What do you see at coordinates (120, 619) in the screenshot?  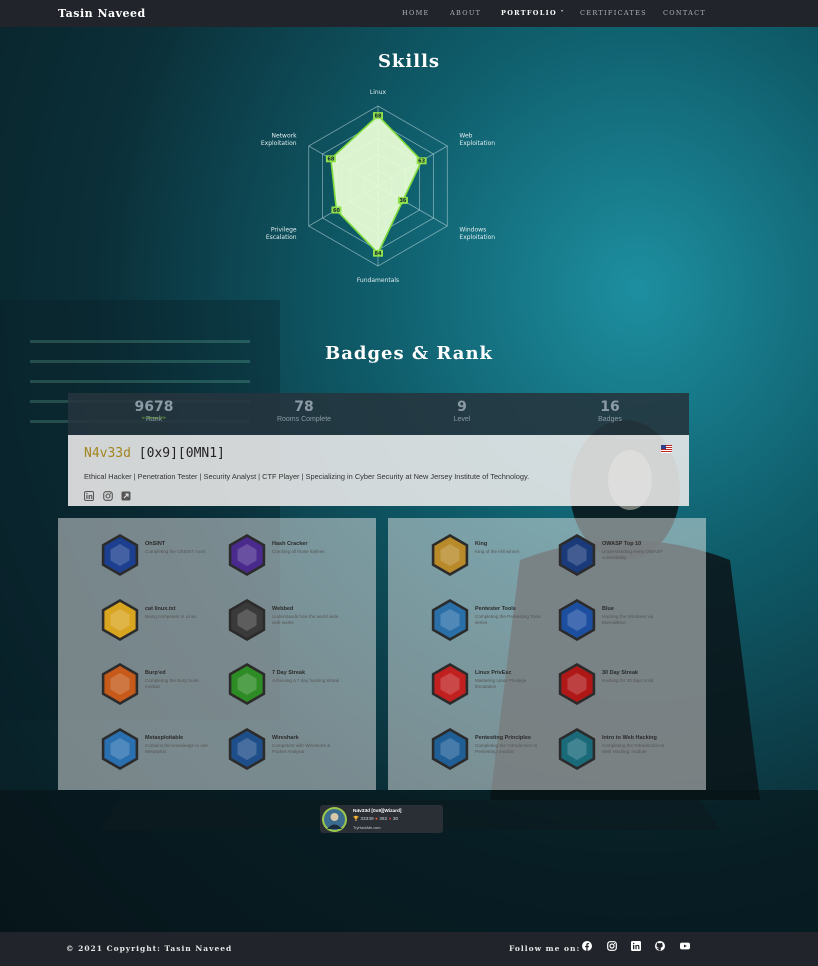 I see `linux-penguin-badge-icon` at bounding box center [120, 619].